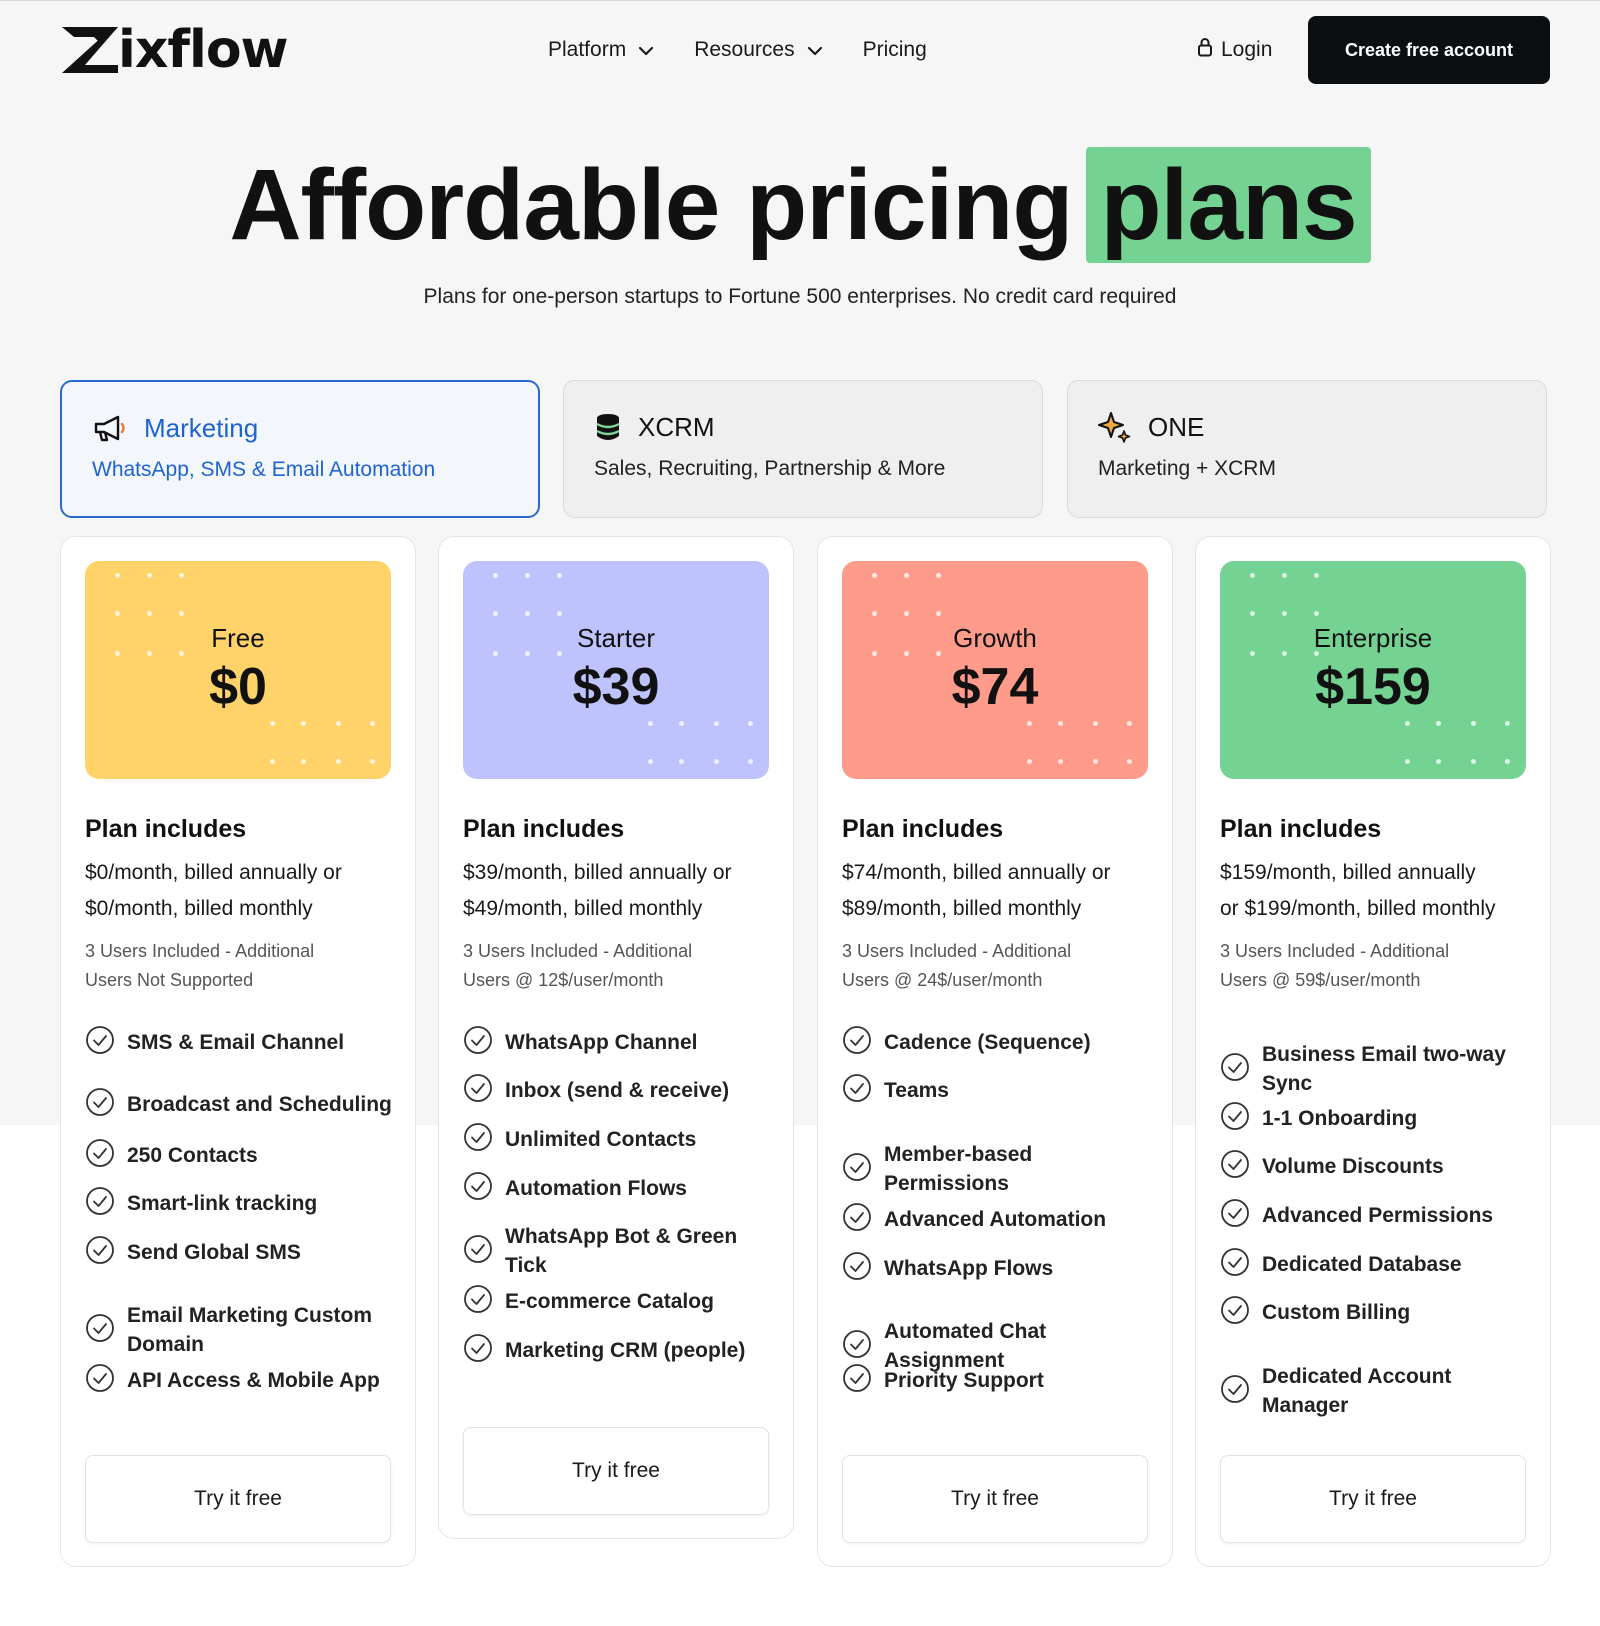 The height and width of the screenshot is (1626, 1600). I want to click on nav-platform-label: Platform, so click(587, 49).